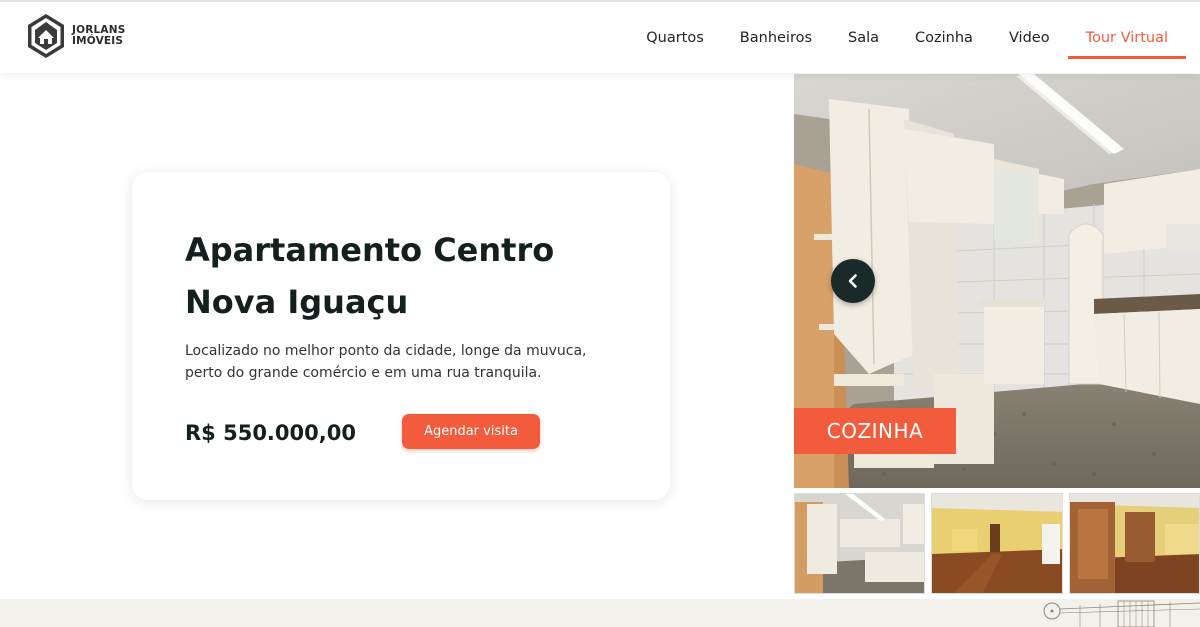 The height and width of the screenshot is (627, 1200). I want to click on brand-logo: JORLANS IMÓVEIS, so click(76, 36).